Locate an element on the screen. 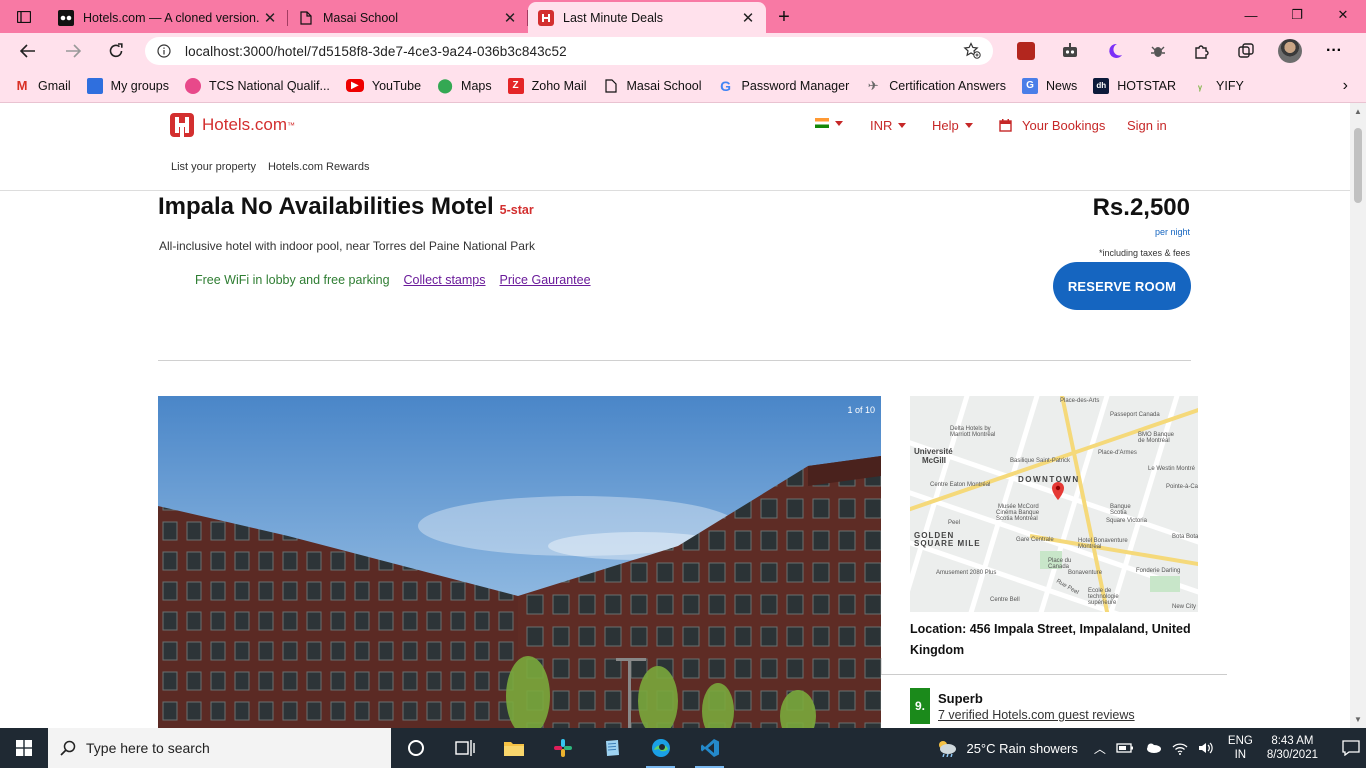 The height and width of the screenshot is (768, 1366). scroll-down-arrow-icon: ▼ is located at coordinates (1358, 719).